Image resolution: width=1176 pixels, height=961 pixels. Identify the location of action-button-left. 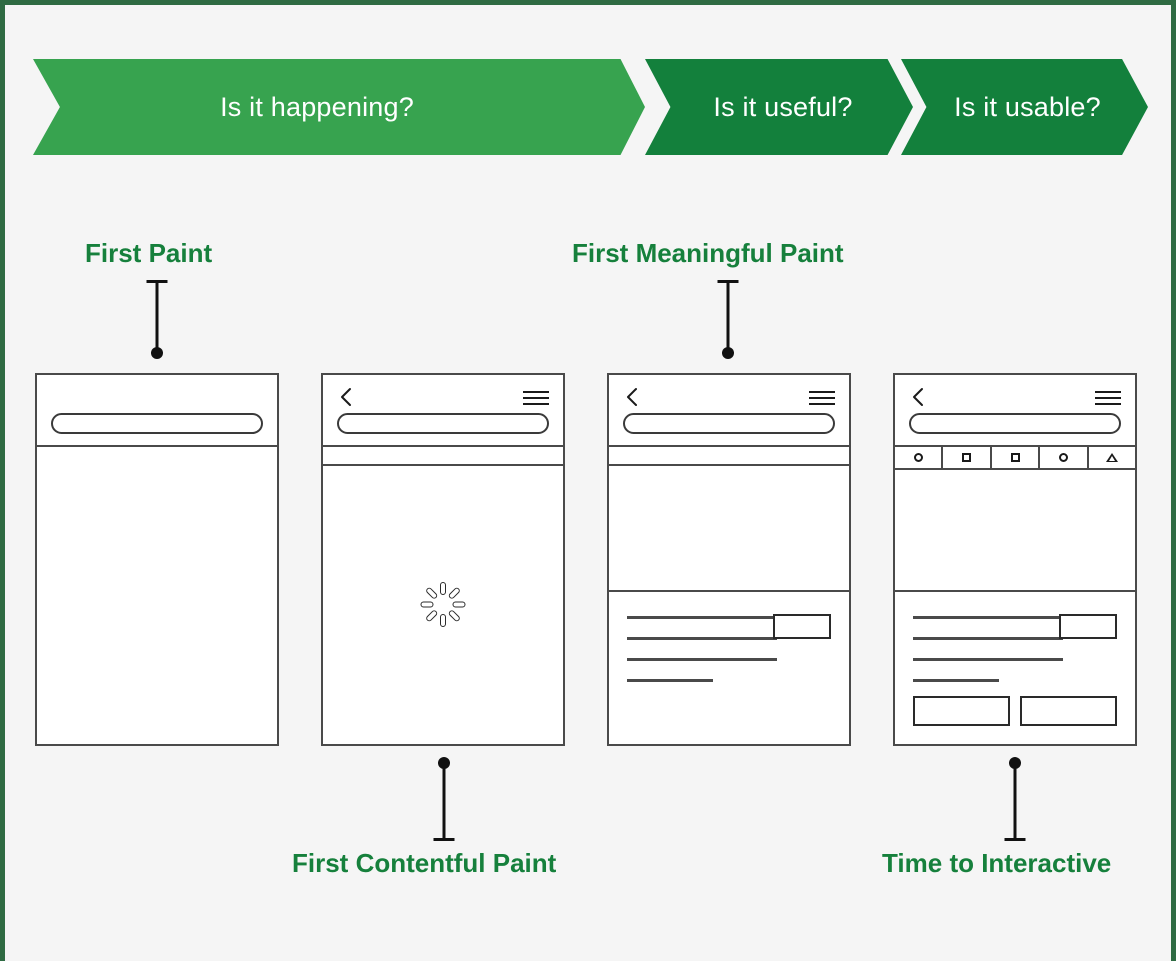
(961, 711).